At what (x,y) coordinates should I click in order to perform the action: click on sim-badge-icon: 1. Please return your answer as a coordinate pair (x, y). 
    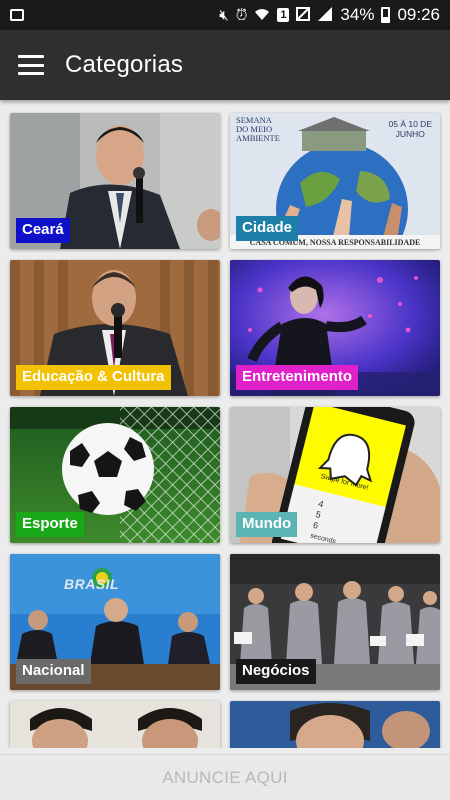
    Looking at the image, I should click on (283, 15).